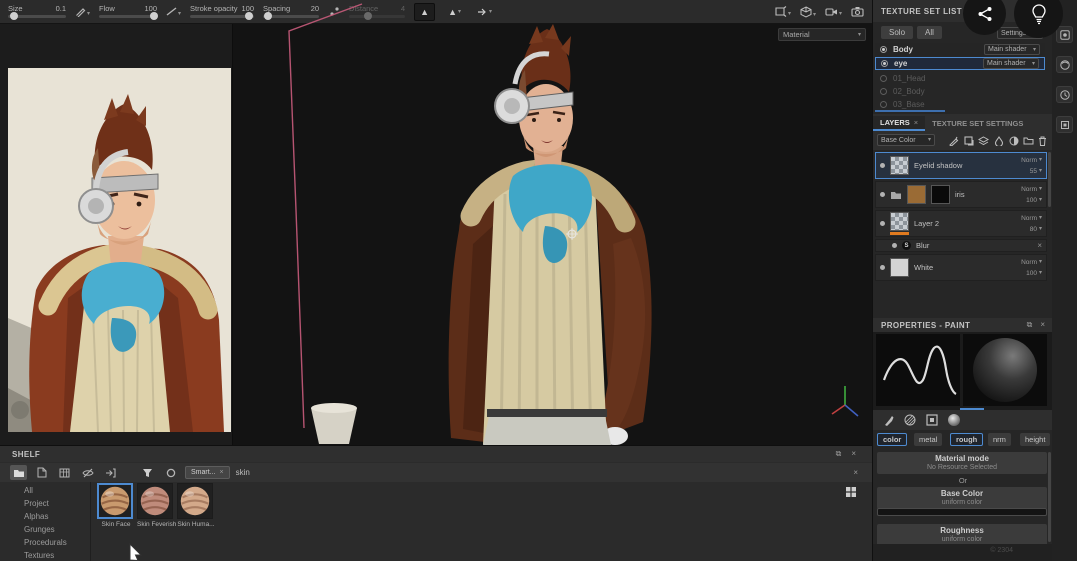  What do you see at coordinates (153, 16) in the screenshot?
I see `flow-slider-knob` at bounding box center [153, 16].